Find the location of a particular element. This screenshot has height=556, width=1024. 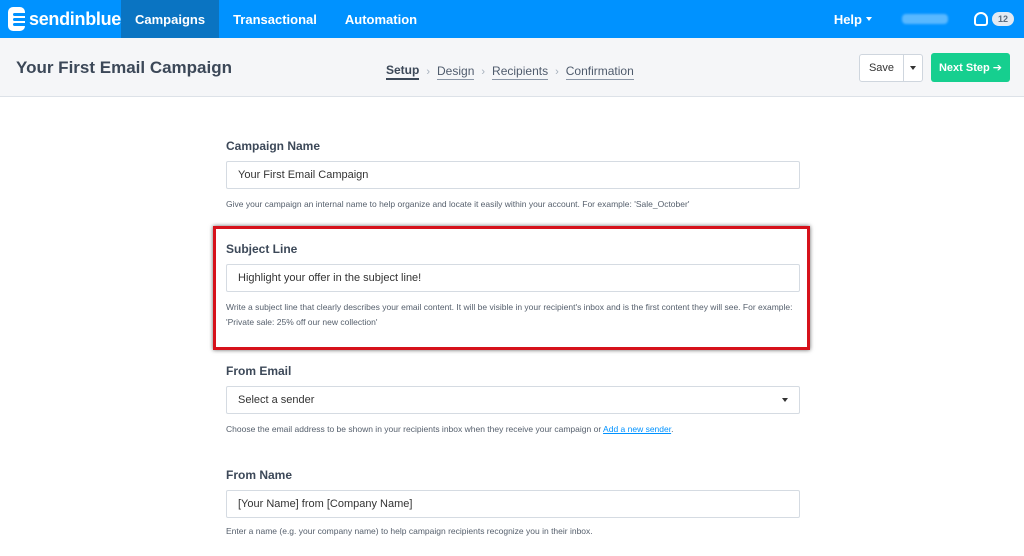

campaign-name-label: Campaign Name is located at coordinates (273, 146).